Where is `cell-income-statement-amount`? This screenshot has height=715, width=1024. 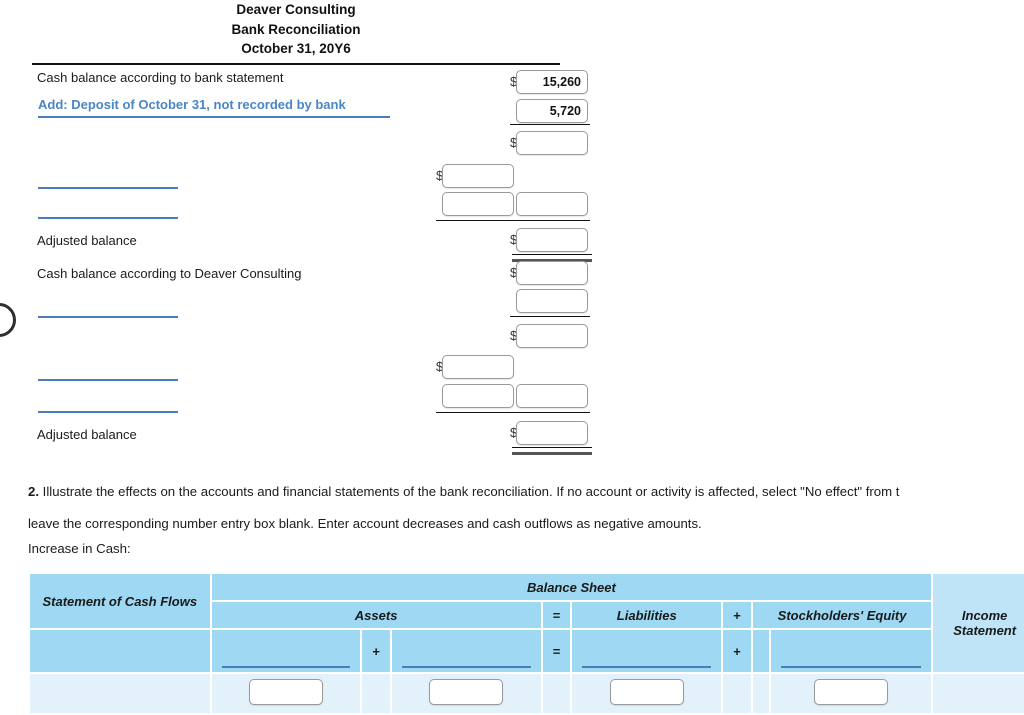 cell-income-statement-amount is located at coordinates (978, 693).